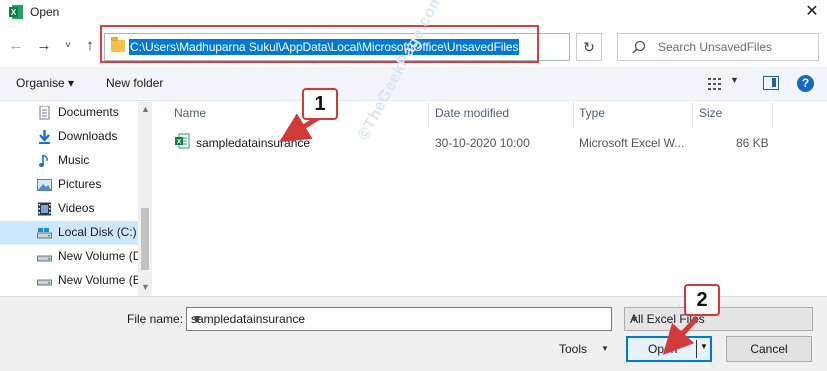 Image resolution: width=827 pixels, height=371 pixels. I want to click on search-placeholder: Search UnsavedFiles, so click(715, 47).